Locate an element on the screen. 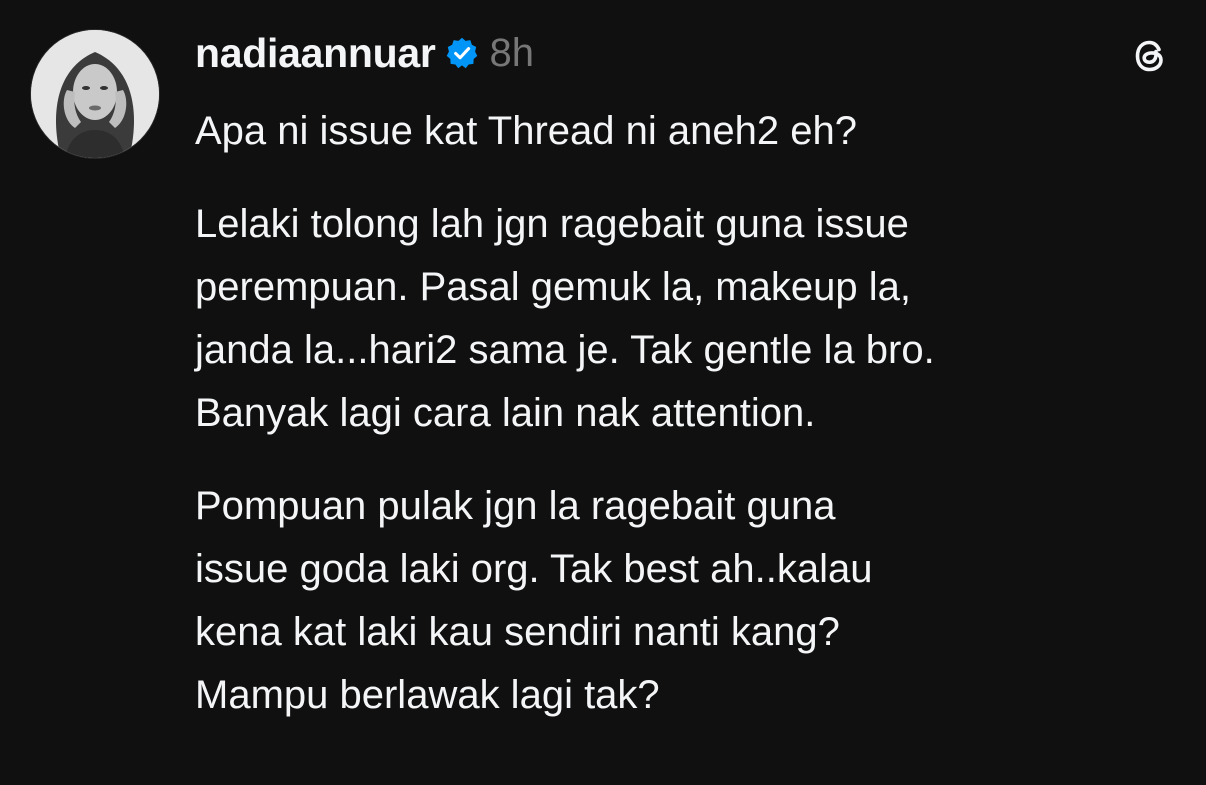 This screenshot has width=1206, height=785. post-text-line: issue goda laki org. Tak best ah..kalau is located at coordinates (534, 569).